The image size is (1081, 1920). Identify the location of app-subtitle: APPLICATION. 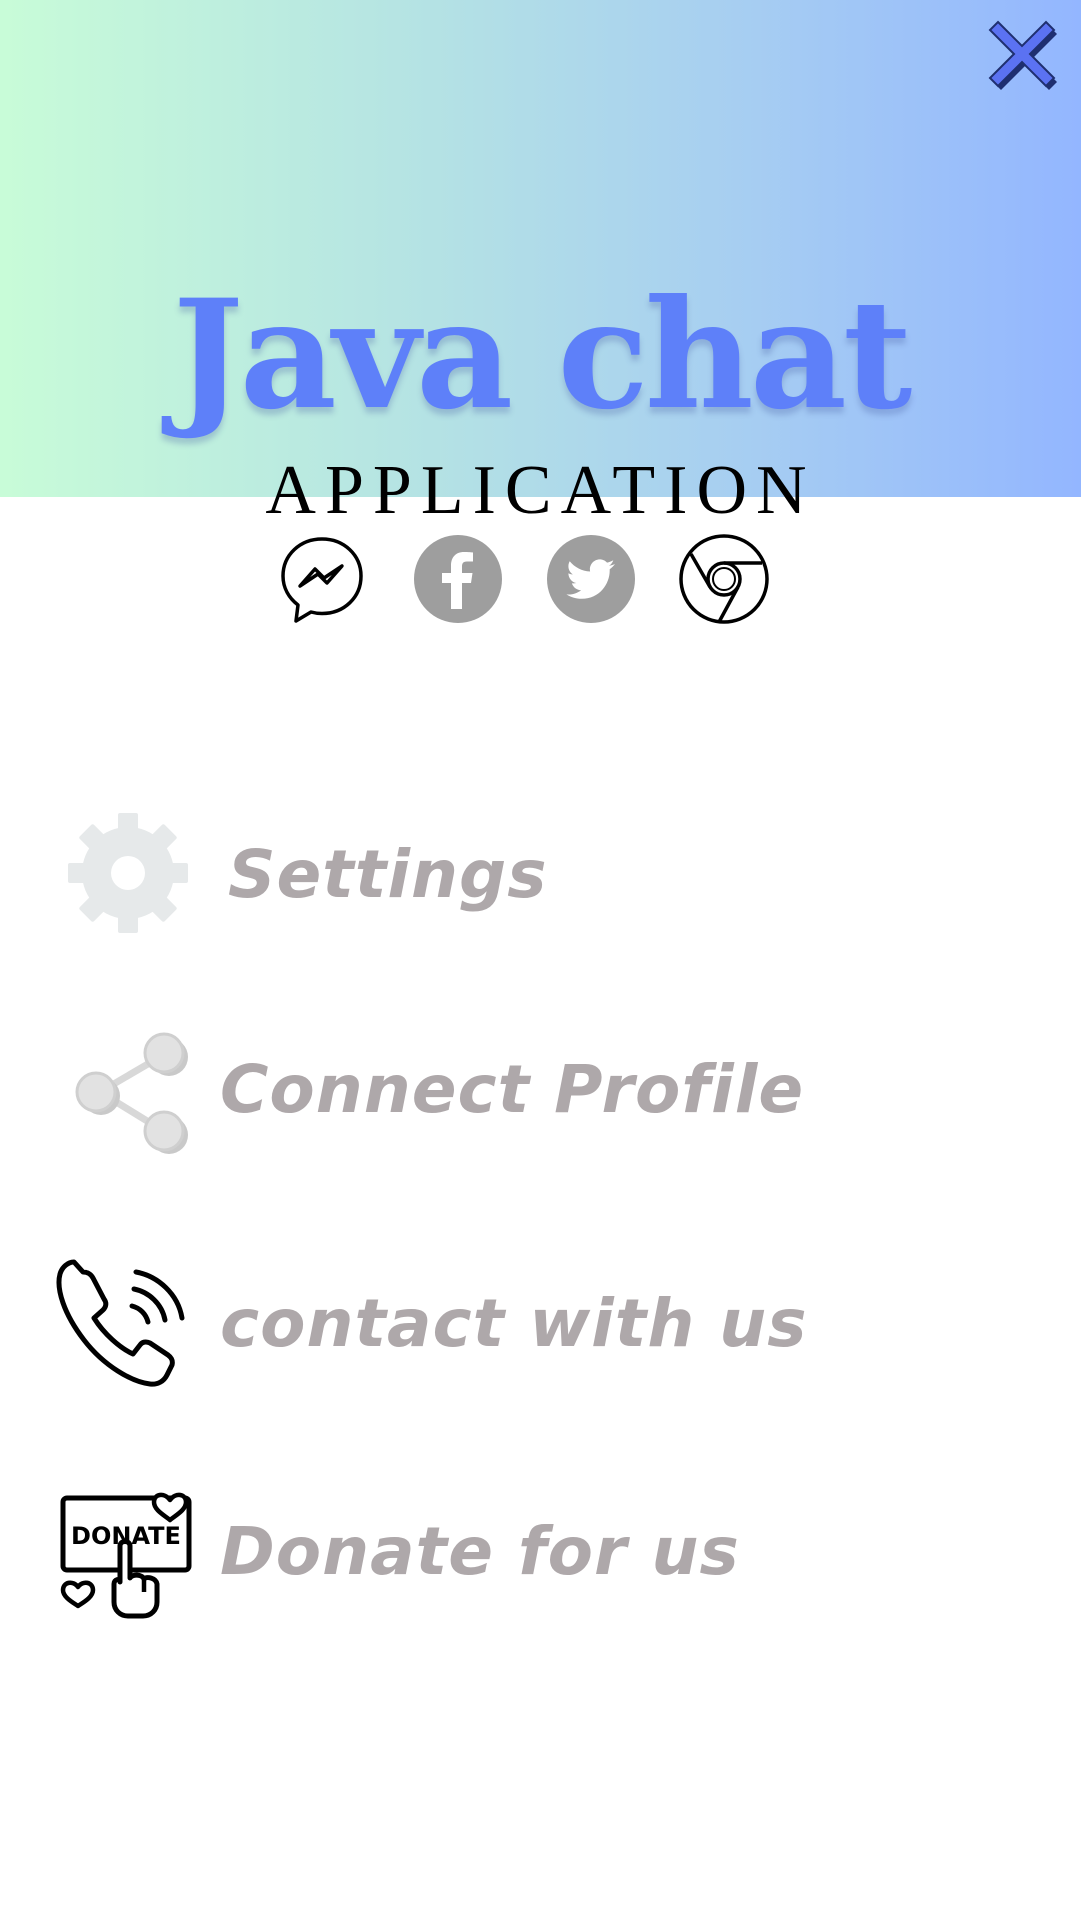
(540, 490).